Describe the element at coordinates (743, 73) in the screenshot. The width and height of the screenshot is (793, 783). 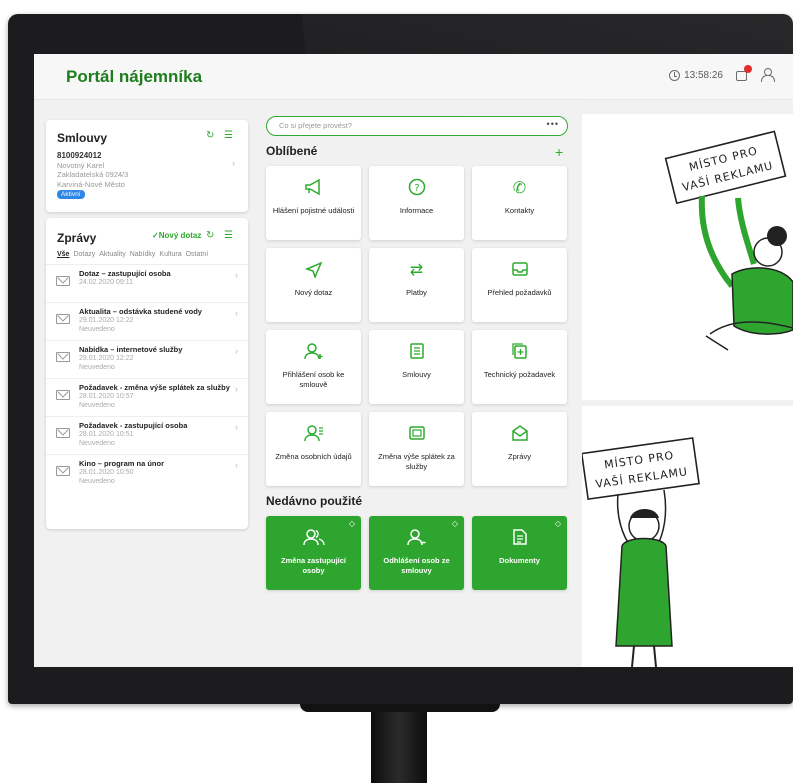
I see `notifications-button` at that location.